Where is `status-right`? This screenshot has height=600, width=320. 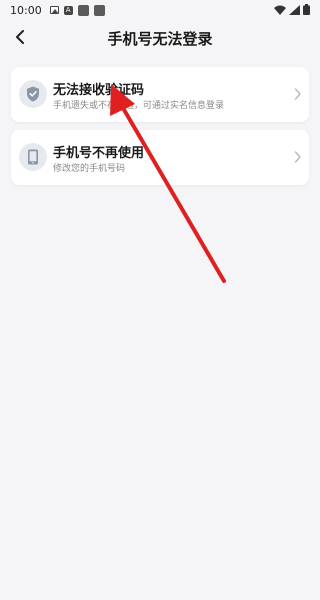 status-right is located at coordinates (292, 9).